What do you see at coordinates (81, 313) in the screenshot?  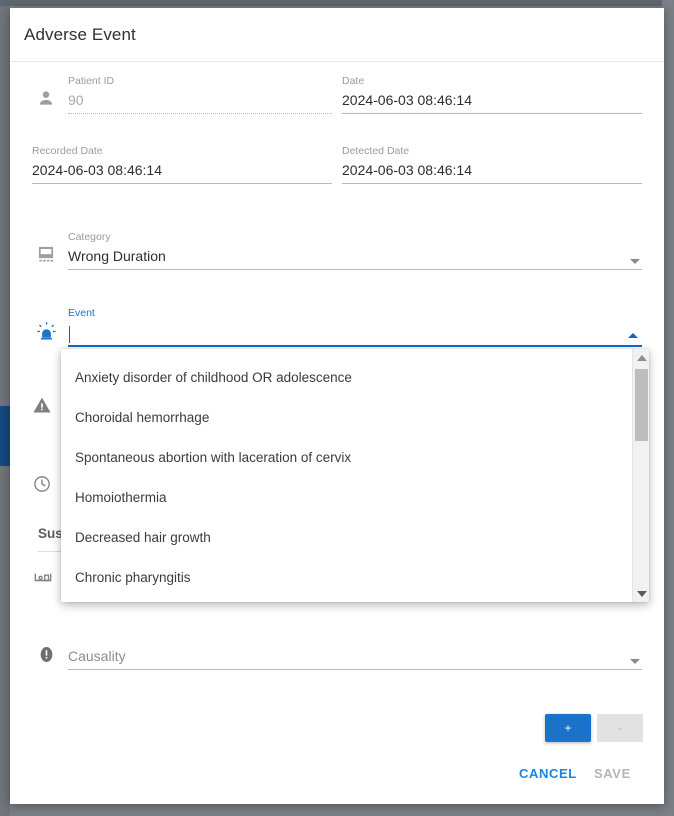 I see `event-label: Event` at bounding box center [81, 313].